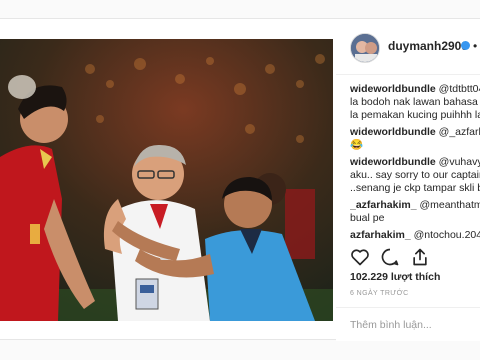 The height and width of the screenshot is (360, 480). I want to click on comment-text: aku.. say sorry to our captain, so click(415, 175).